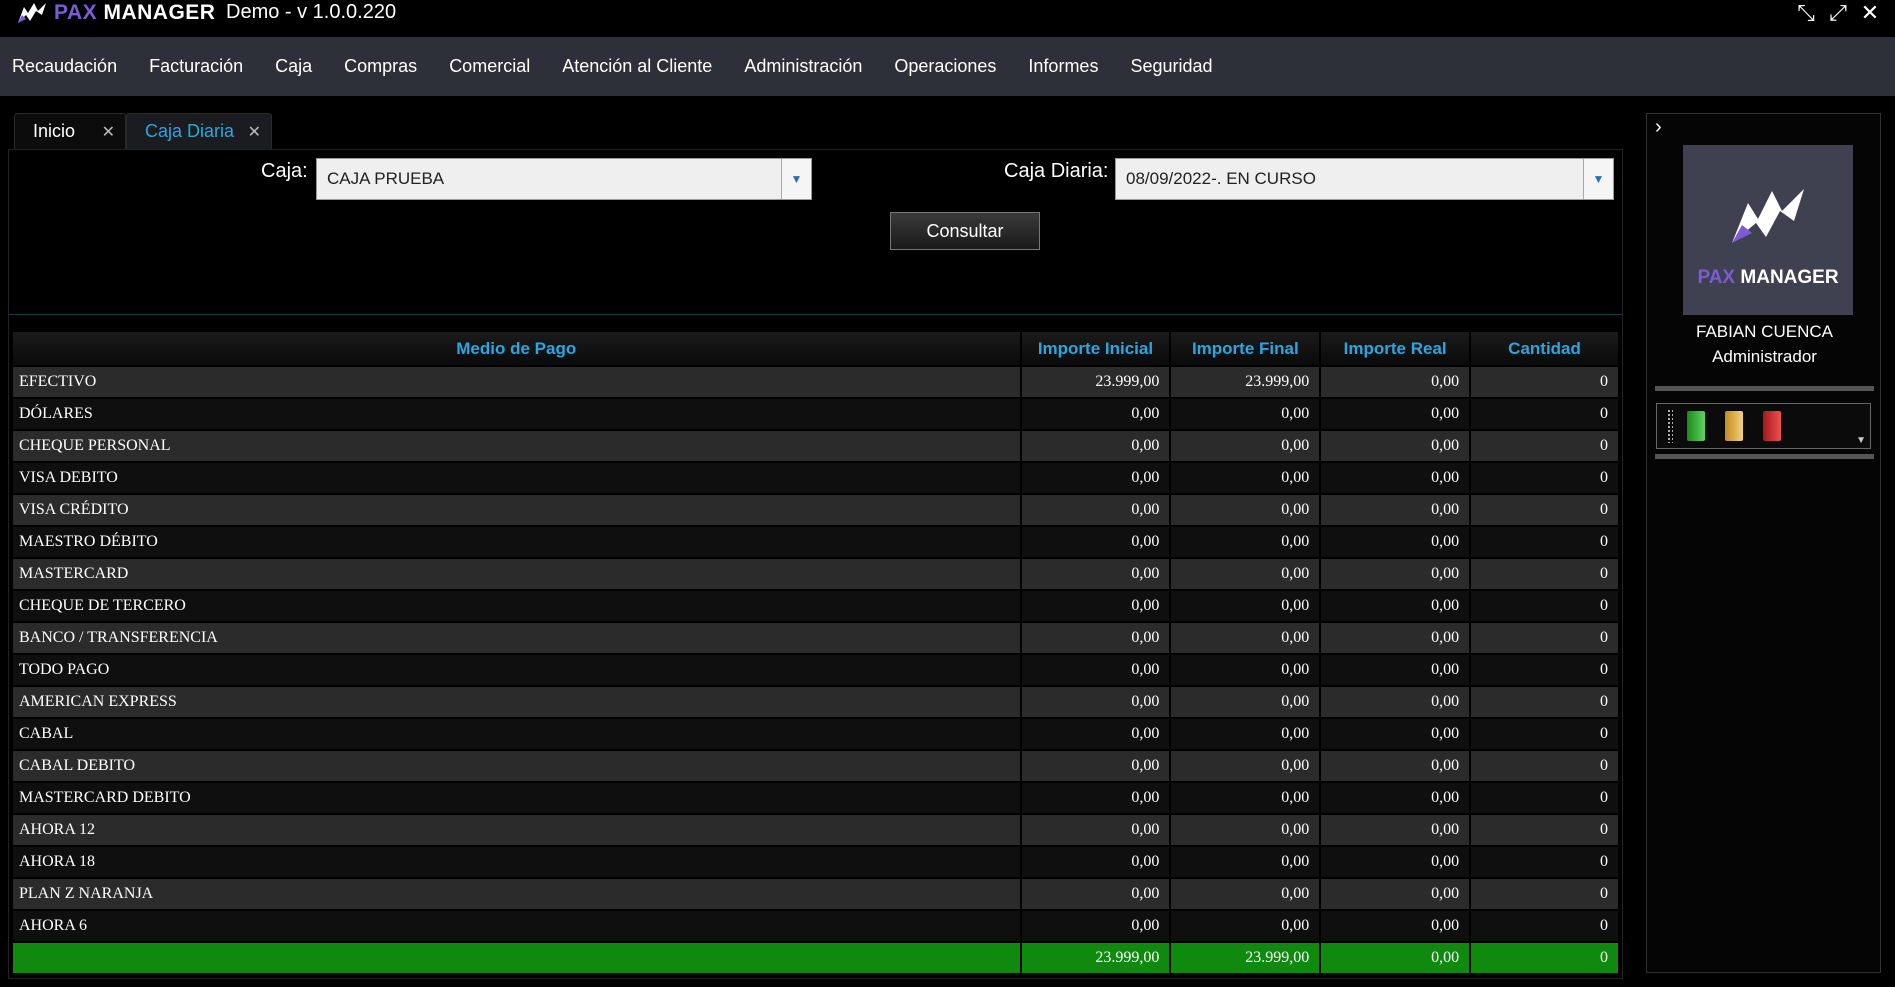 This screenshot has height=987, width=1895. I want to click on menu-caja: Caja, so click(293, 66).